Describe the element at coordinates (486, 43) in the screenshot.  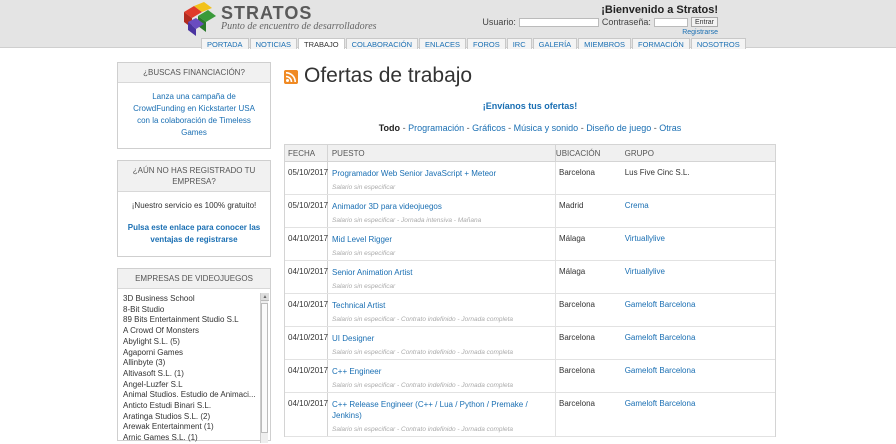
I see `nav-foros: FOROS` at that location.